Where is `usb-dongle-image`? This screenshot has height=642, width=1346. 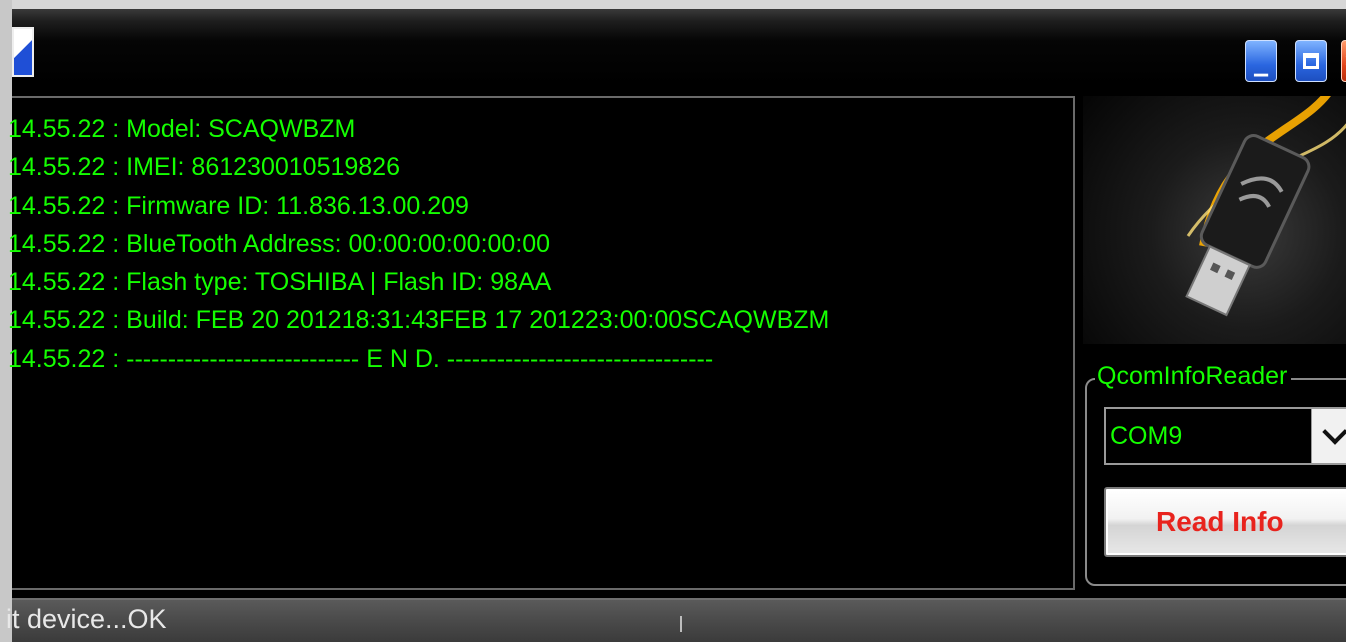
usb-dongle-image is located at coordinates (1214, 220).